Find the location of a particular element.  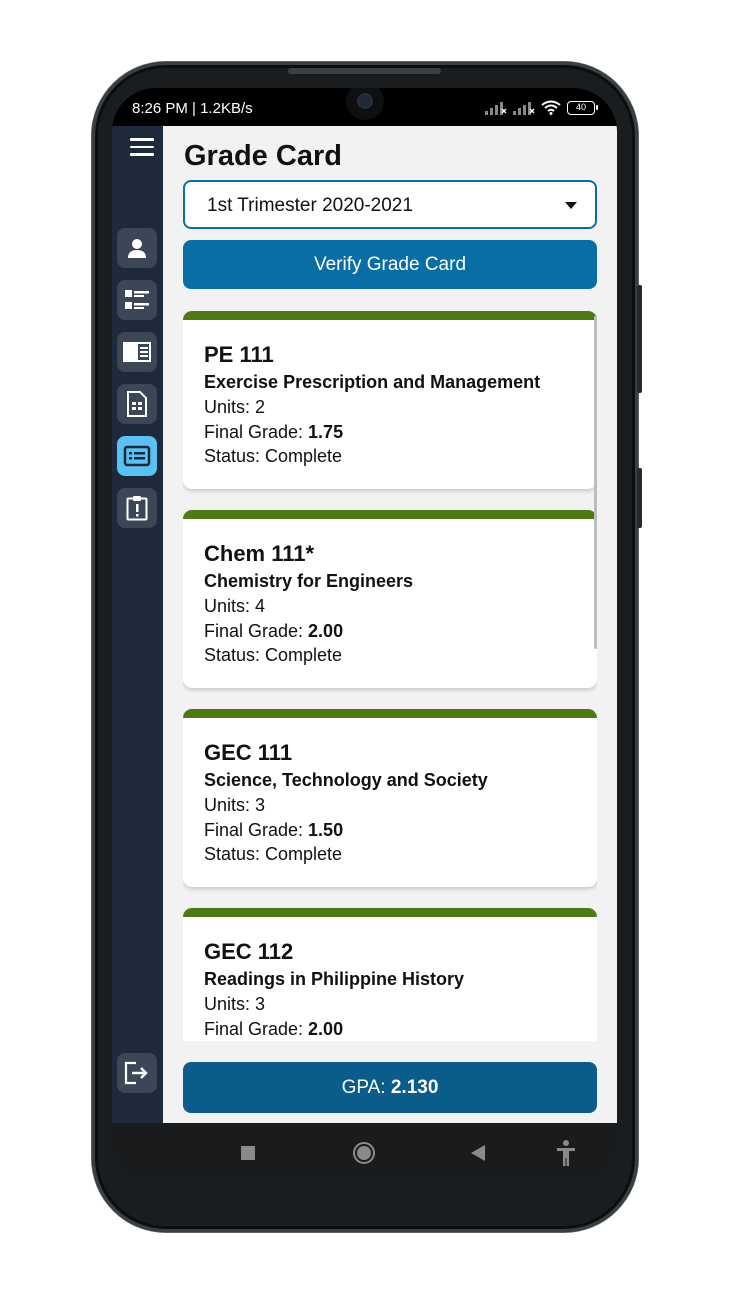

logout-button is located at coordinates (137, 1073).